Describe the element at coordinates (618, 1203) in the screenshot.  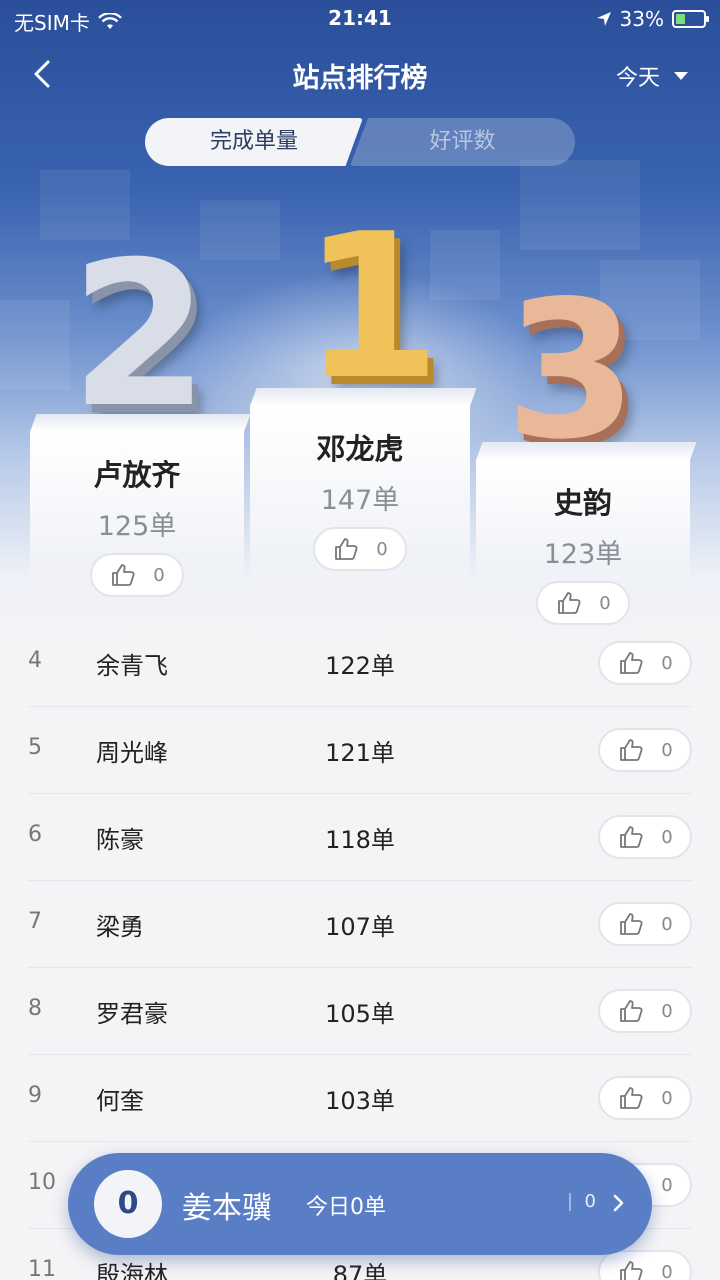
I see `chevron-right-icon` at that location.